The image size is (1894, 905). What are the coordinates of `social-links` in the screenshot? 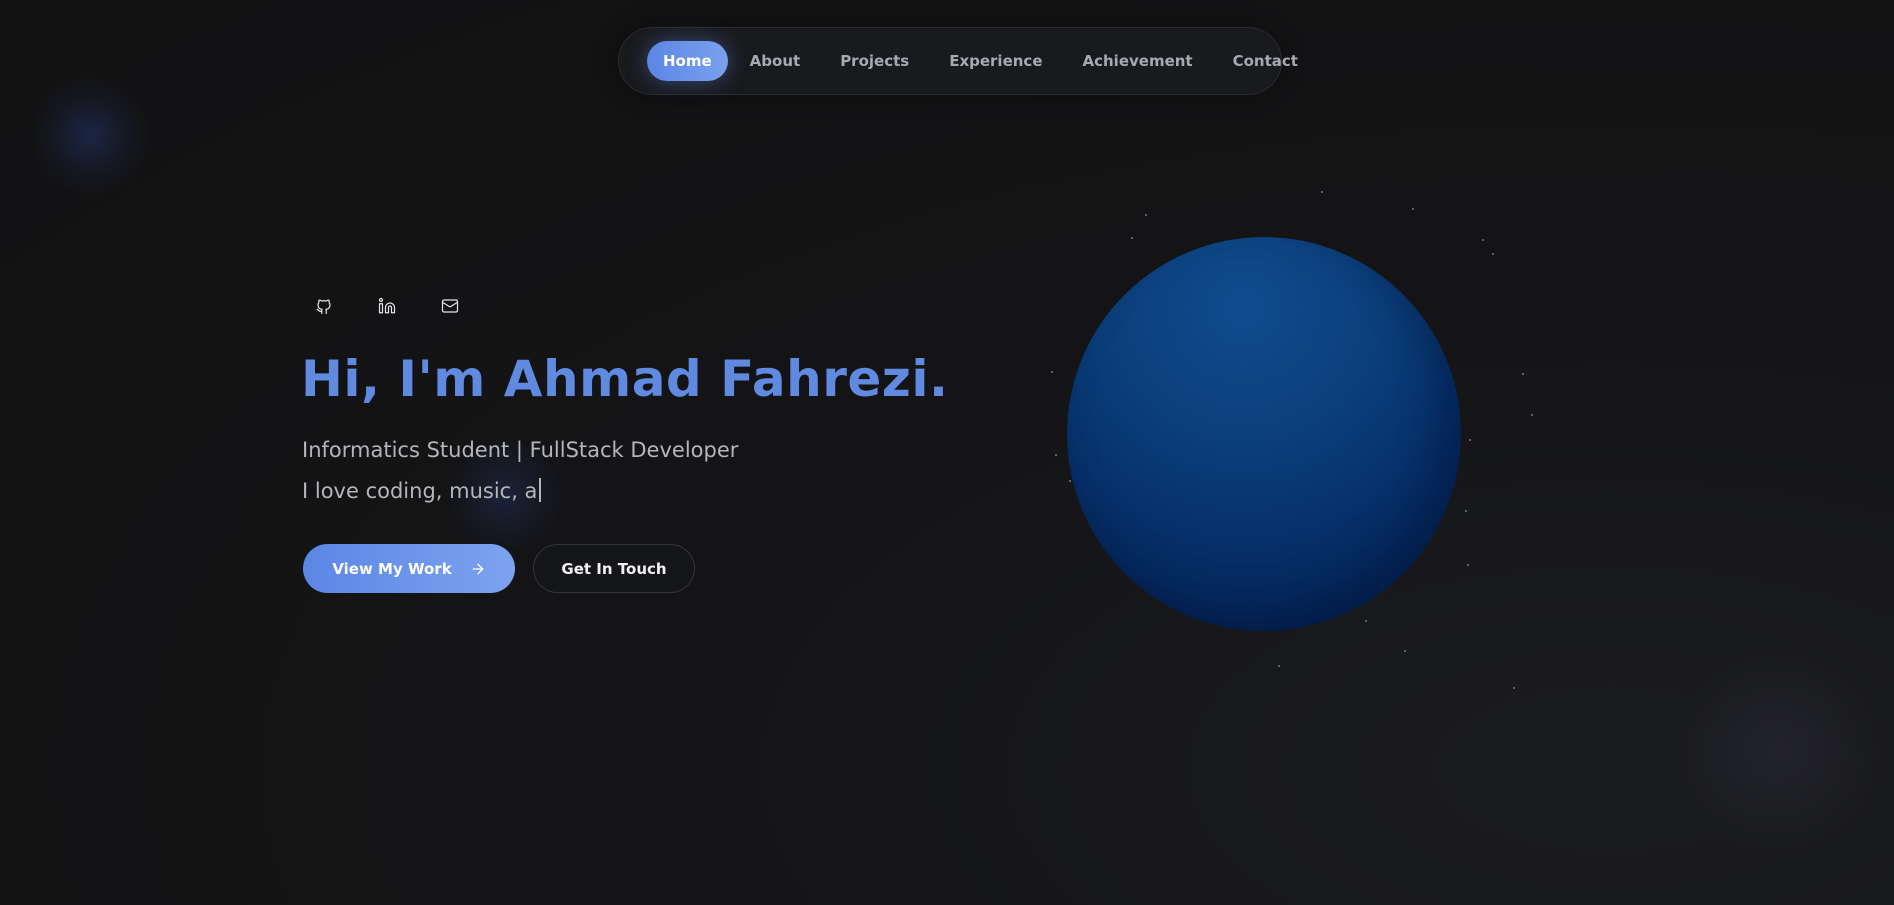 It's located at (405, 306).